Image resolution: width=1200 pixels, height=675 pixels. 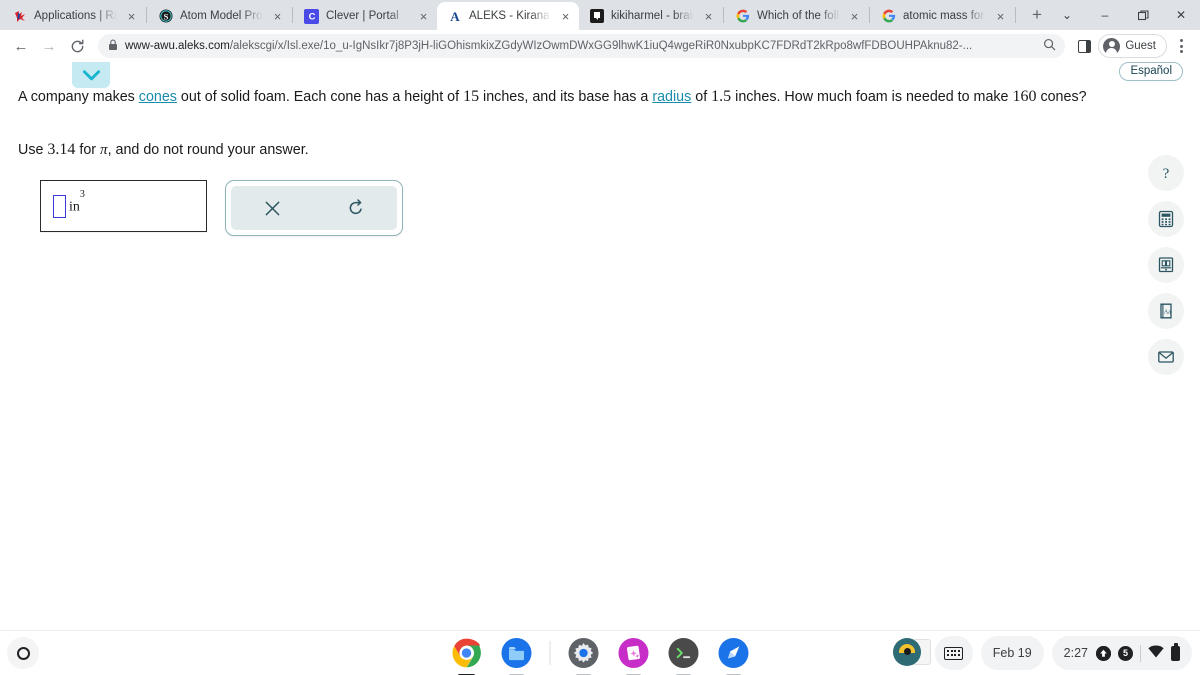 I want to click on shelf-time: 2:27, so click(x=1075, y=653).